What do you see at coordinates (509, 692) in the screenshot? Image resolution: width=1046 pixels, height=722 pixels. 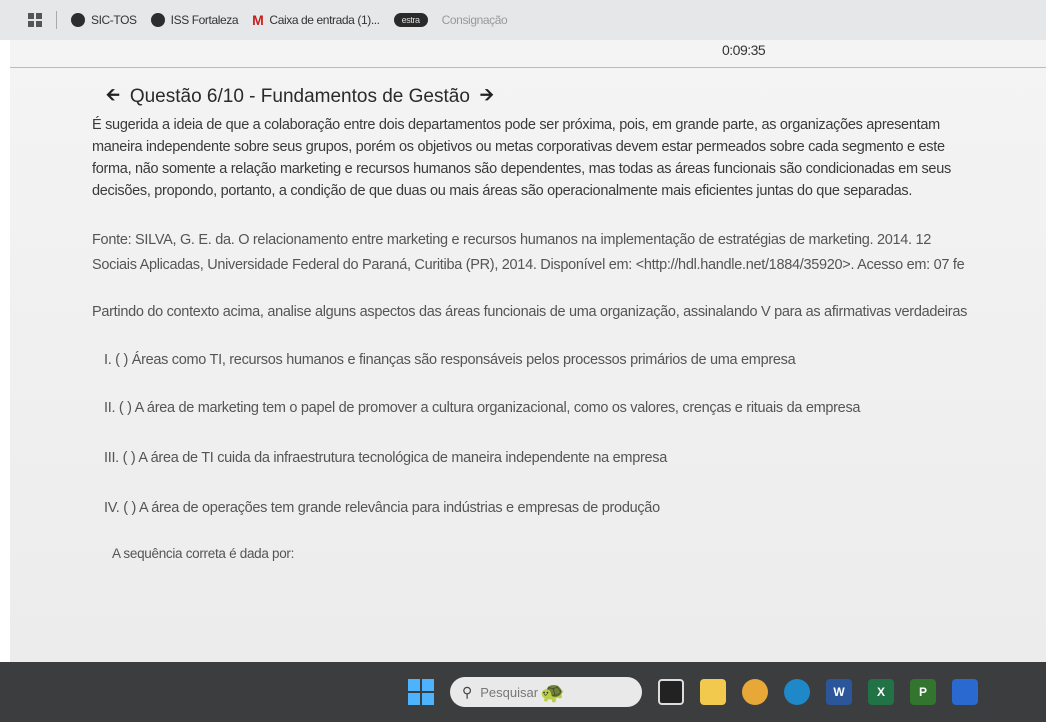 I see `search-placeholder: Pesquisar` at bounding box center [509, 692].